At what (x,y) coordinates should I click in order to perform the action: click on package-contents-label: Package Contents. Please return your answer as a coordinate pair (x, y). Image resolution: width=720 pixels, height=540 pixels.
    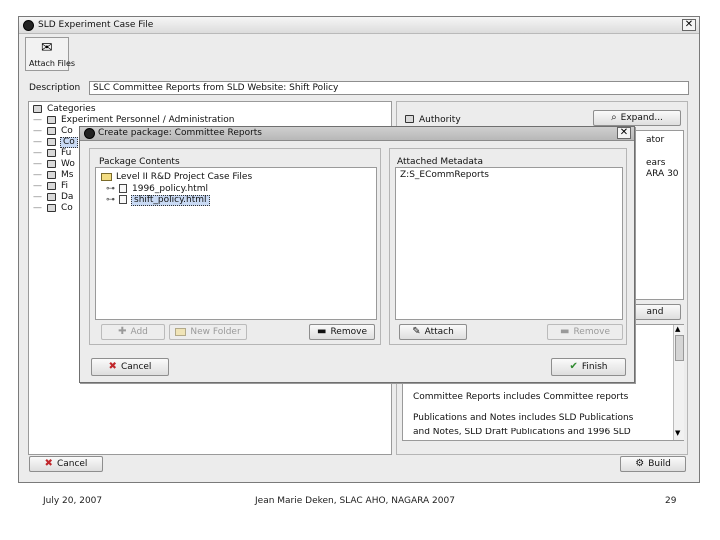
    Looking at the image, I should click on (139, 162).